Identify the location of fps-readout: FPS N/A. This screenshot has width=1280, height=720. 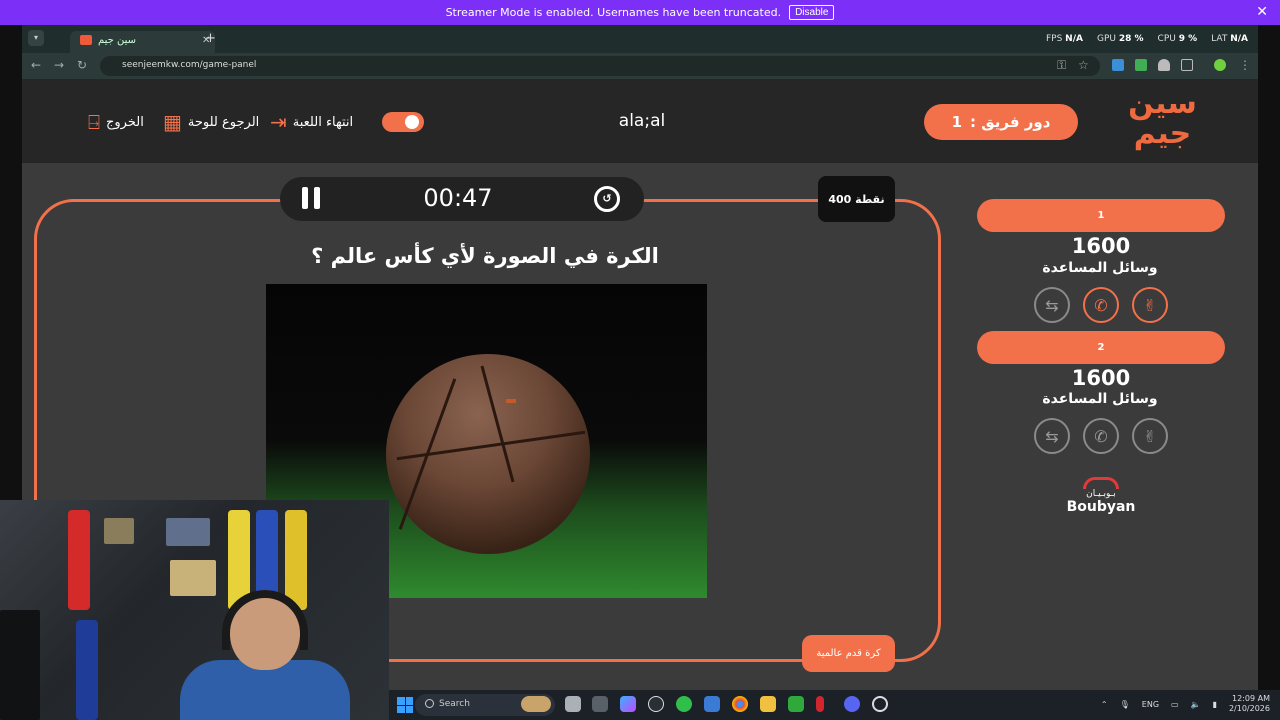
(1064, 39).